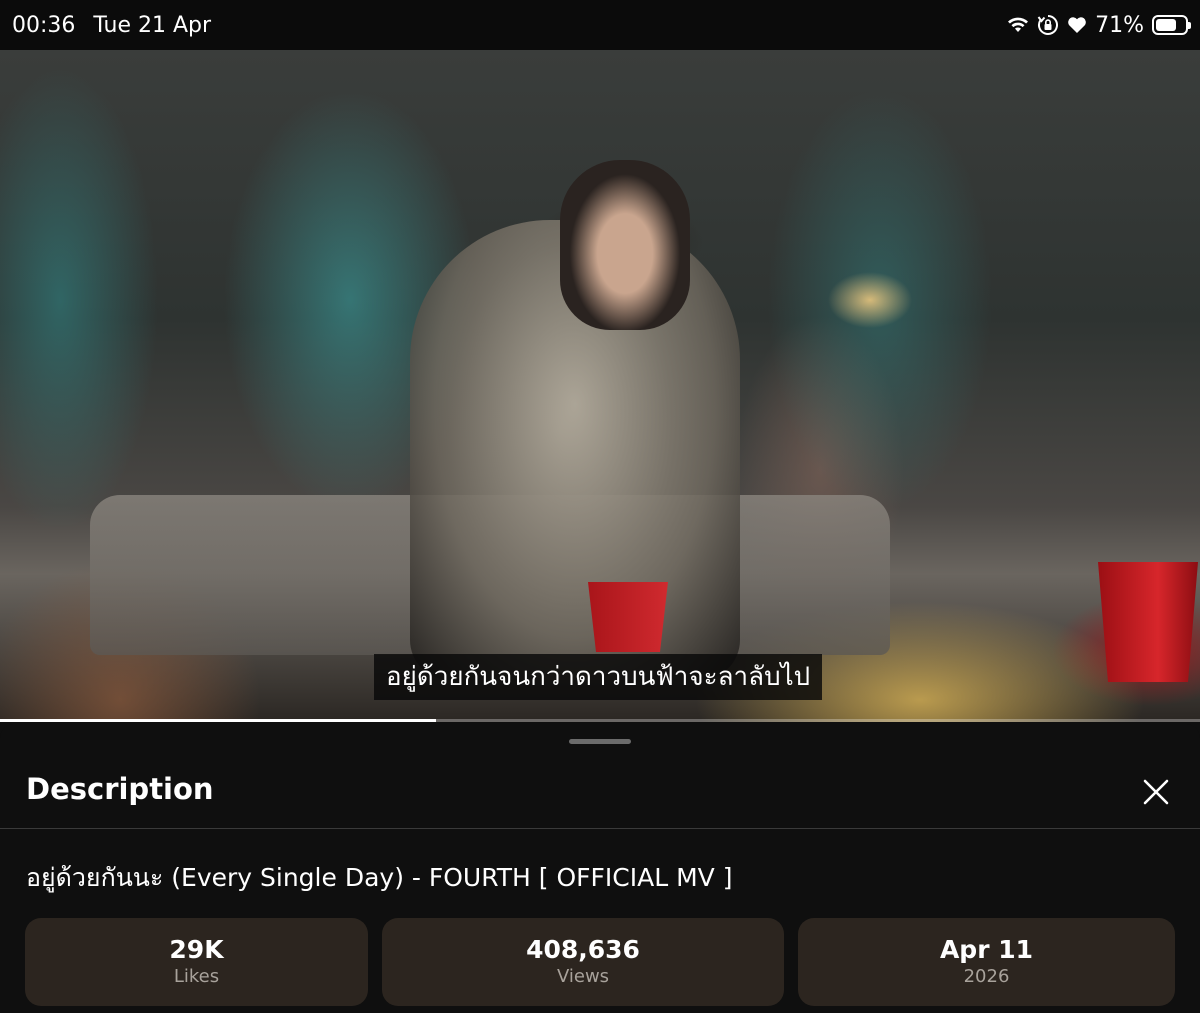 The image size is (1200, 1013). I want to click on battery-icon, so click(1171, 25).